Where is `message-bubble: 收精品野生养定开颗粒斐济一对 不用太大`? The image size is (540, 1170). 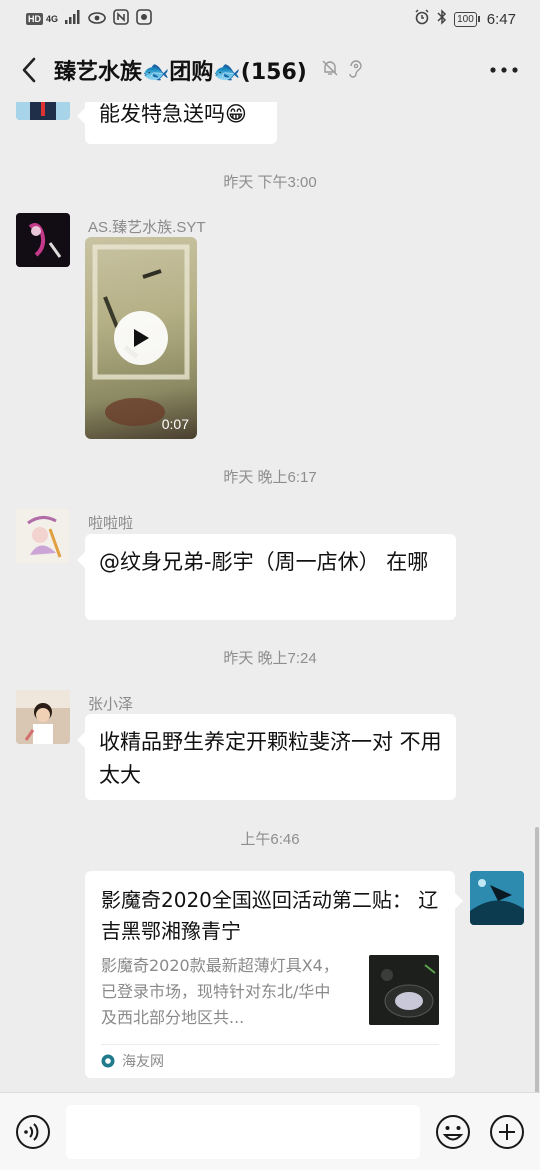
message-bubble: 收精品野生养定开颗粒斐济一对 不用太大 is located at coordinates (266, 757).